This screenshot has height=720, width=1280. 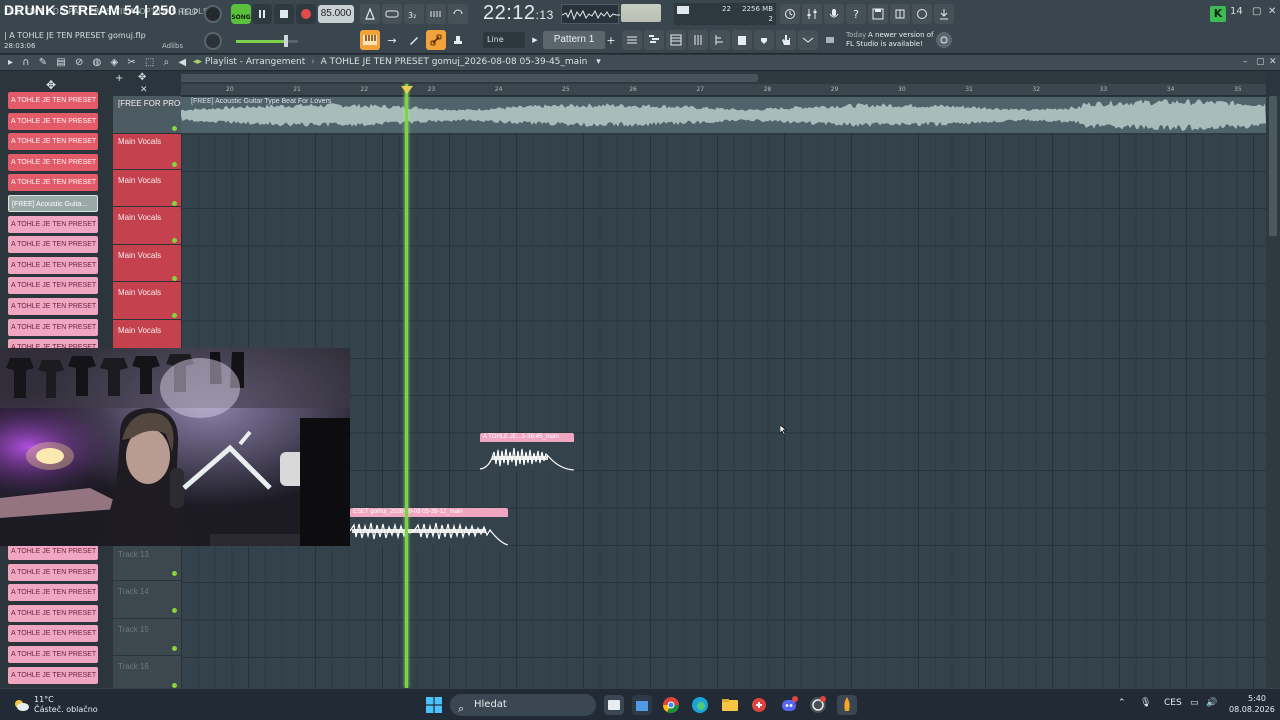 What do you see at coordinates (1245, 62) in the screenshot?
I see `playlist-minimize: –` at bounding box center [1245, 62].